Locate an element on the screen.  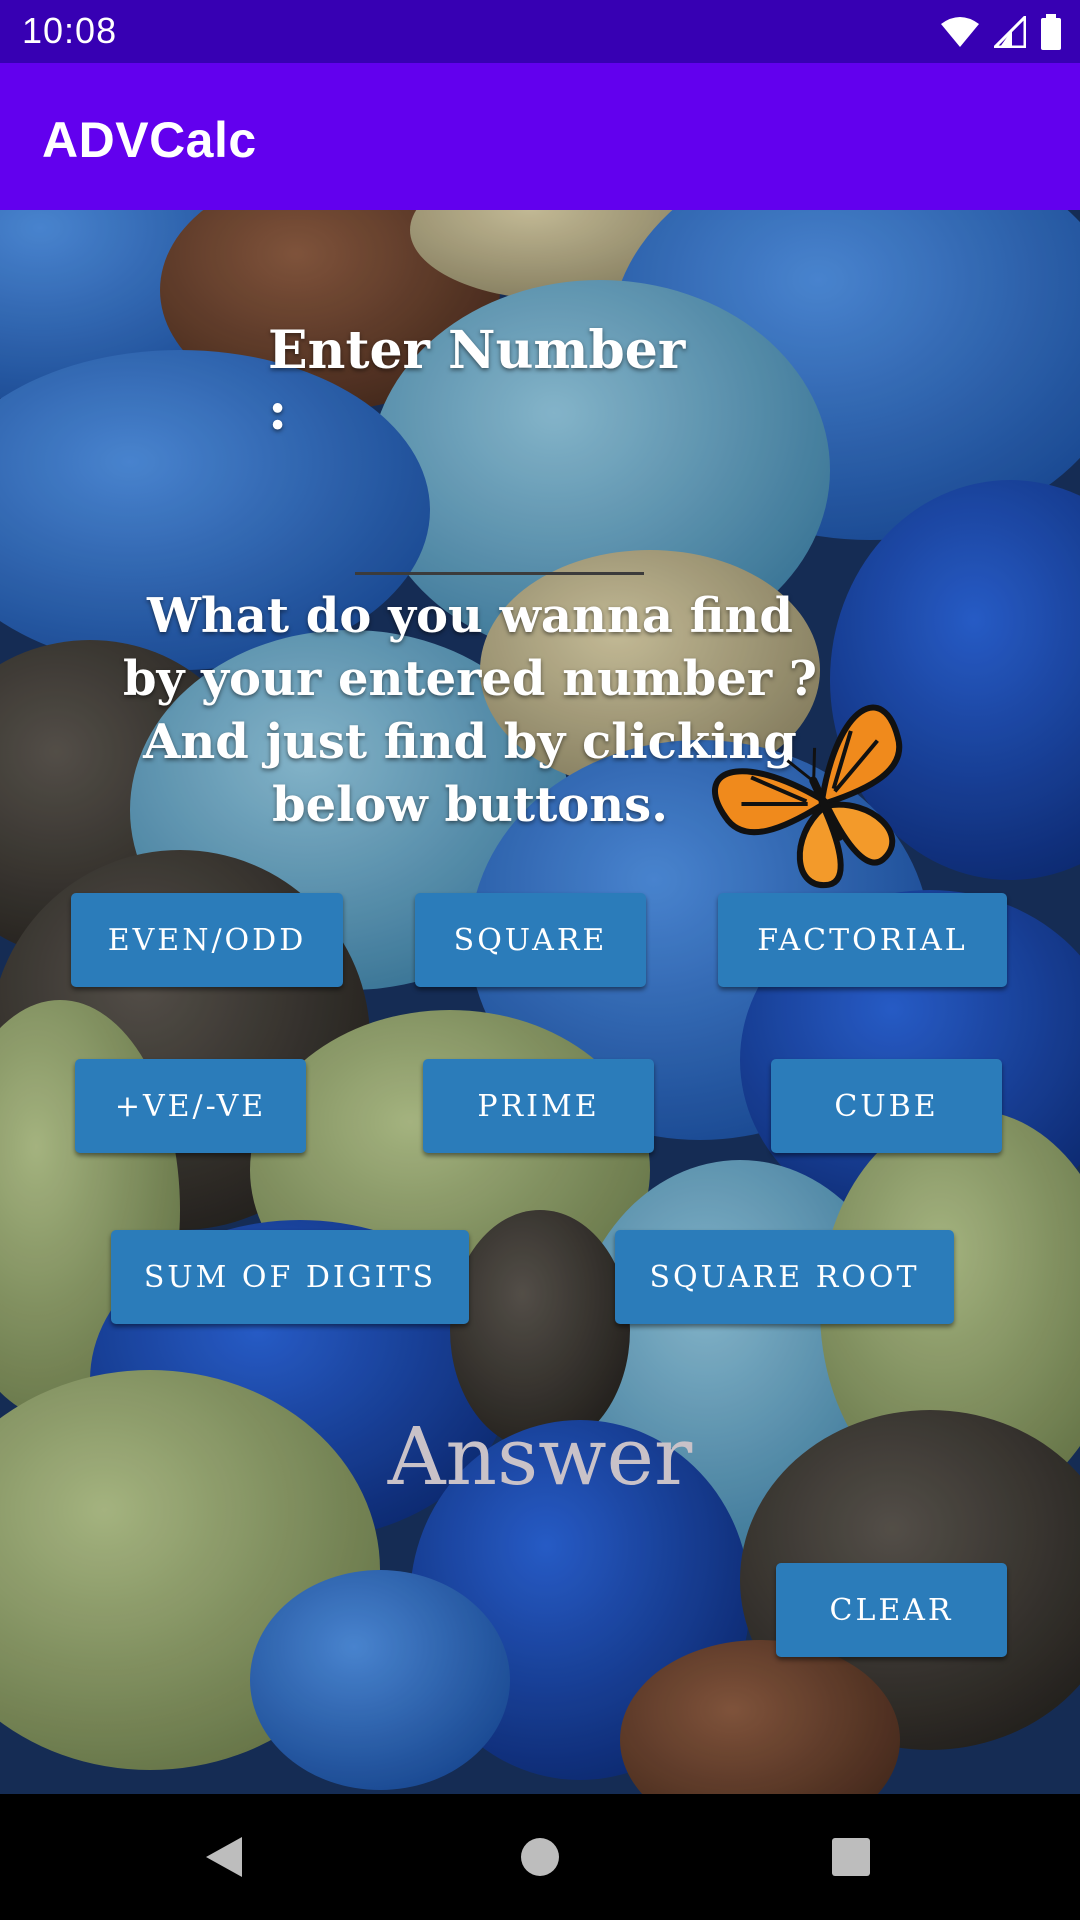
number-input is located at coordinates (499, 542).